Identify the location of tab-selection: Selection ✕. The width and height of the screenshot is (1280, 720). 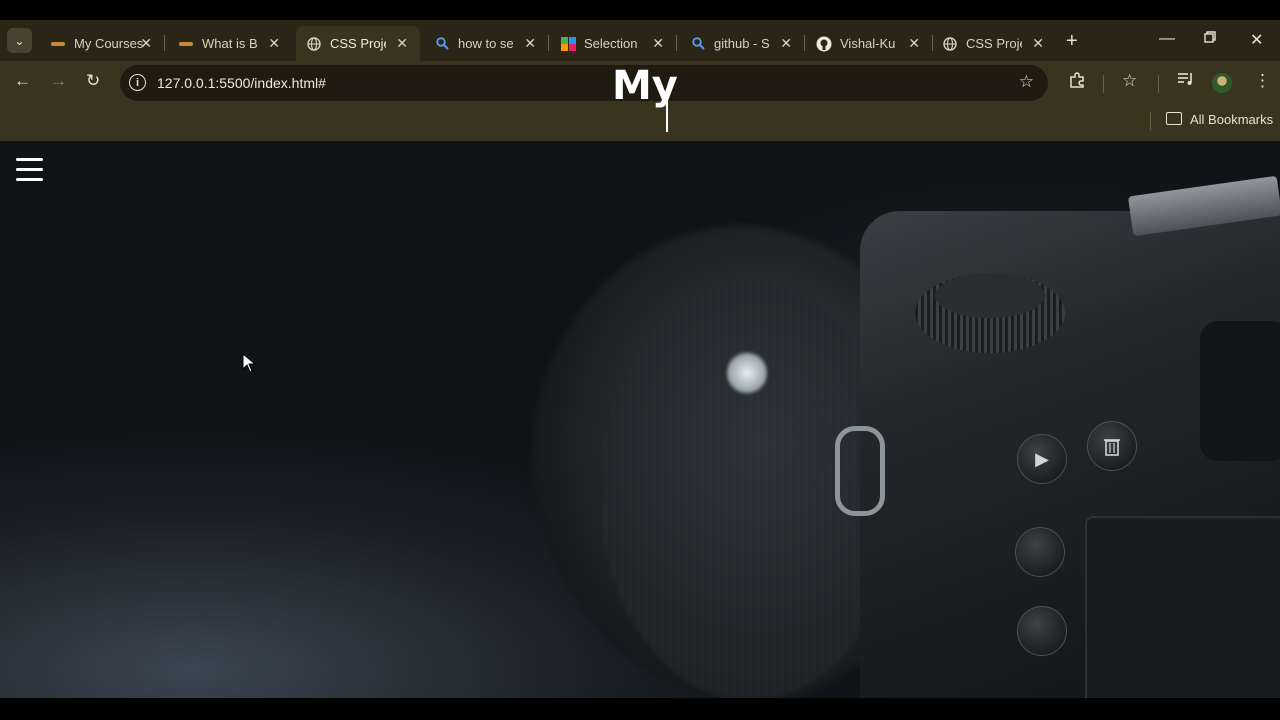
(614, 43).